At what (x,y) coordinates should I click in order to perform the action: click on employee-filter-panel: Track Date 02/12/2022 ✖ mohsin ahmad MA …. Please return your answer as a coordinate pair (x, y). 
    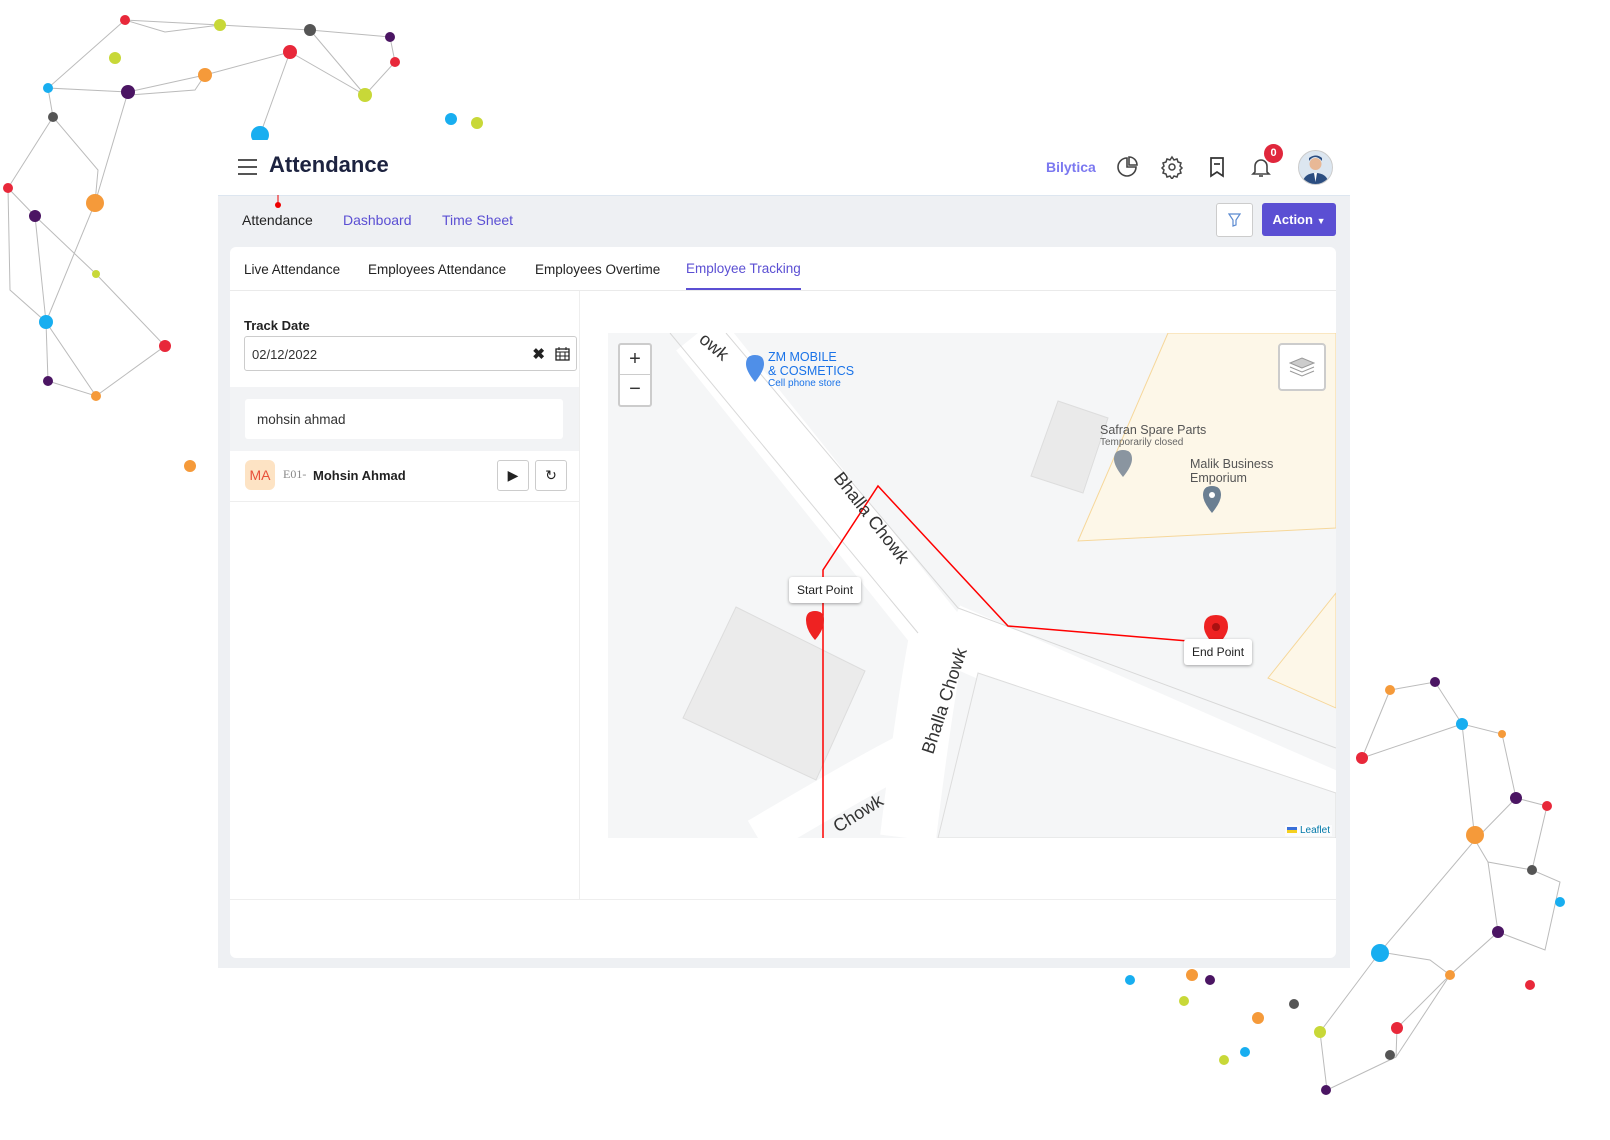
    Looking at the image, I should click on (405, 595).